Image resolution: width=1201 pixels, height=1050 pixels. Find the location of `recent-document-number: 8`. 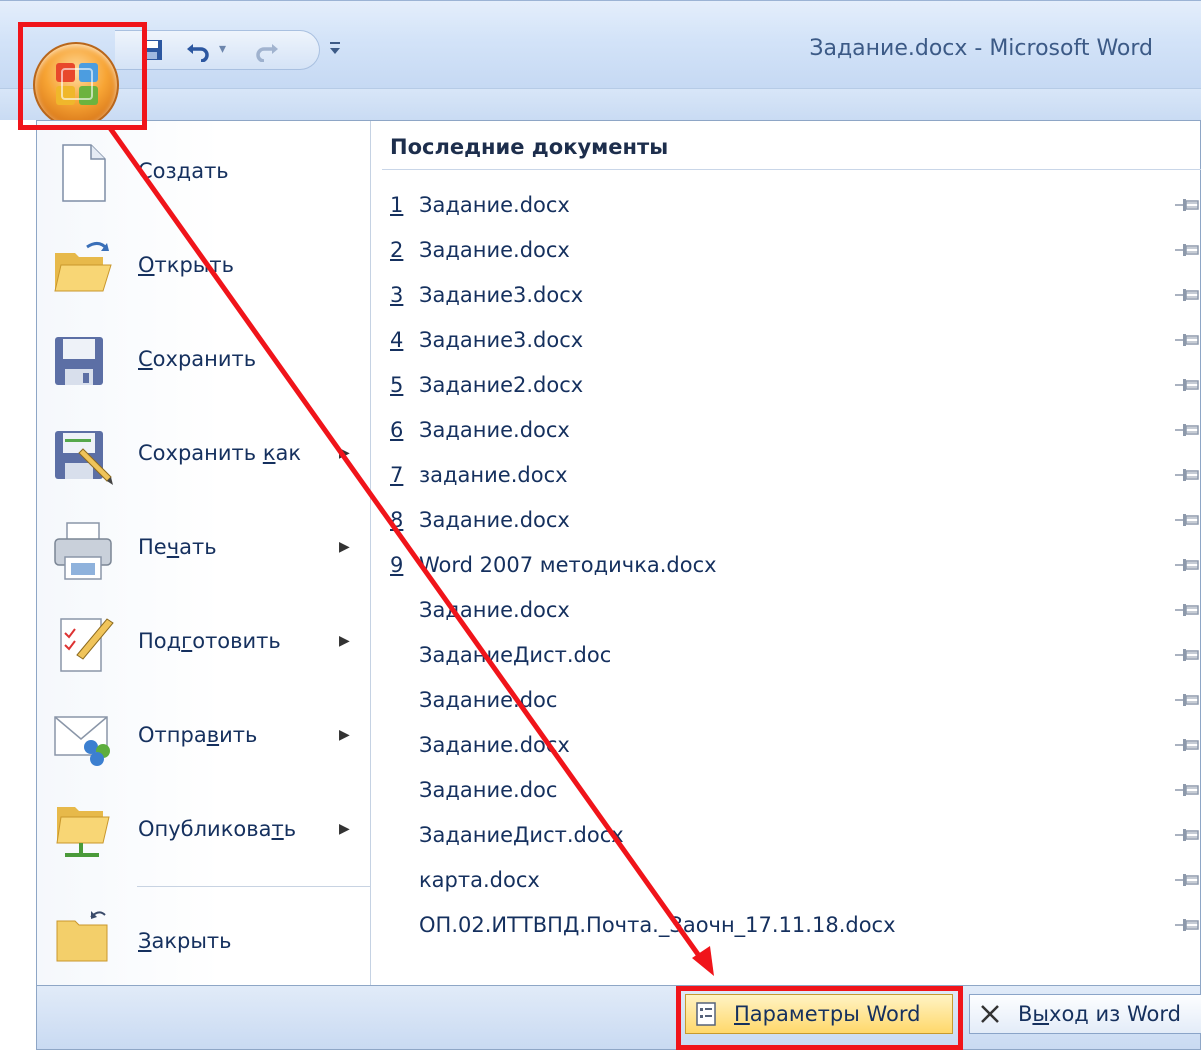

recent-document-number: 8 is located at coordinates (397, 520).